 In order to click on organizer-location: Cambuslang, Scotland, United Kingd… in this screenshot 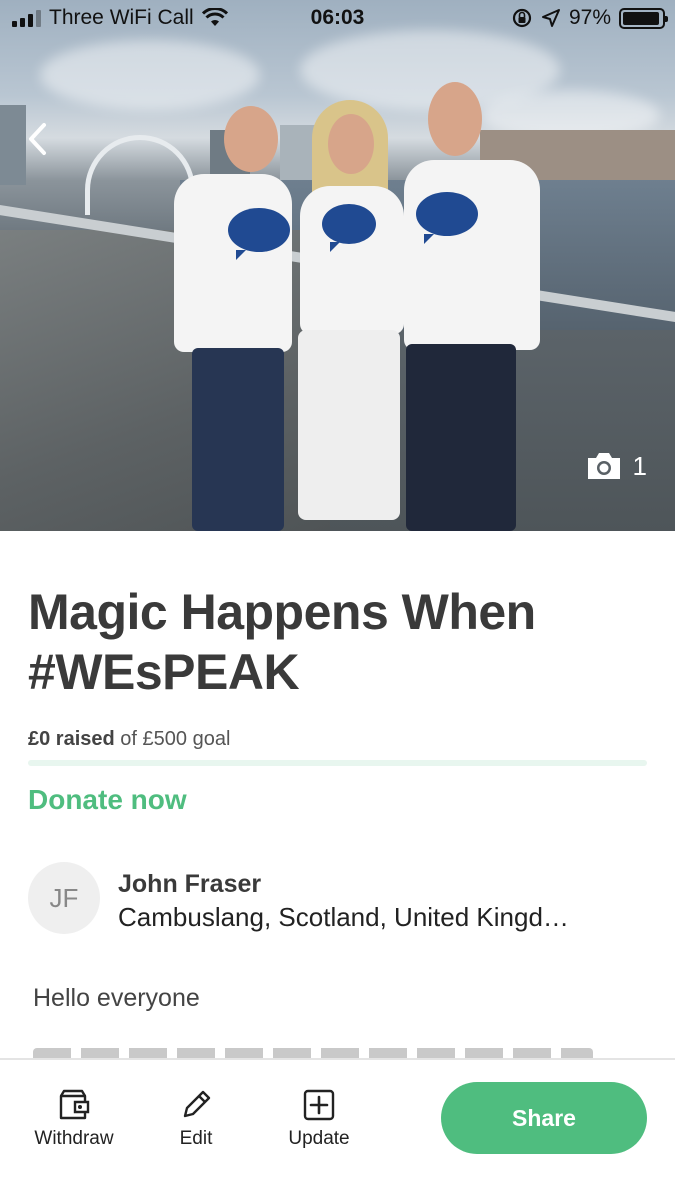, I will do `click(343, 917)`.